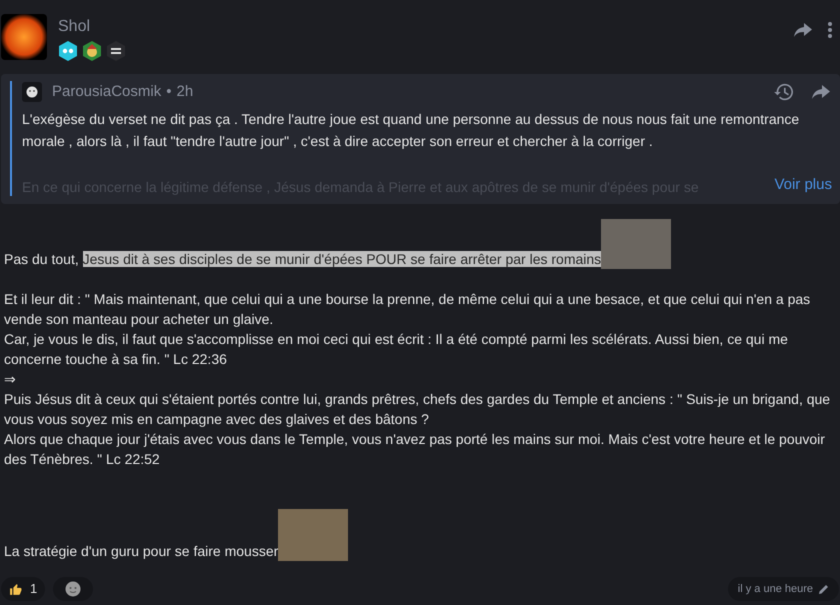 The height and width of the screenshot is (605, 840). I want to click on post-text: Alors que chaque jour j'étais avec vous dans le Temple, vous n'avez pas porté les mains sur moi. Mais c'est votre heure et le pouvoir des Ténèbres. " Lc 22:52, so click(415, 449).